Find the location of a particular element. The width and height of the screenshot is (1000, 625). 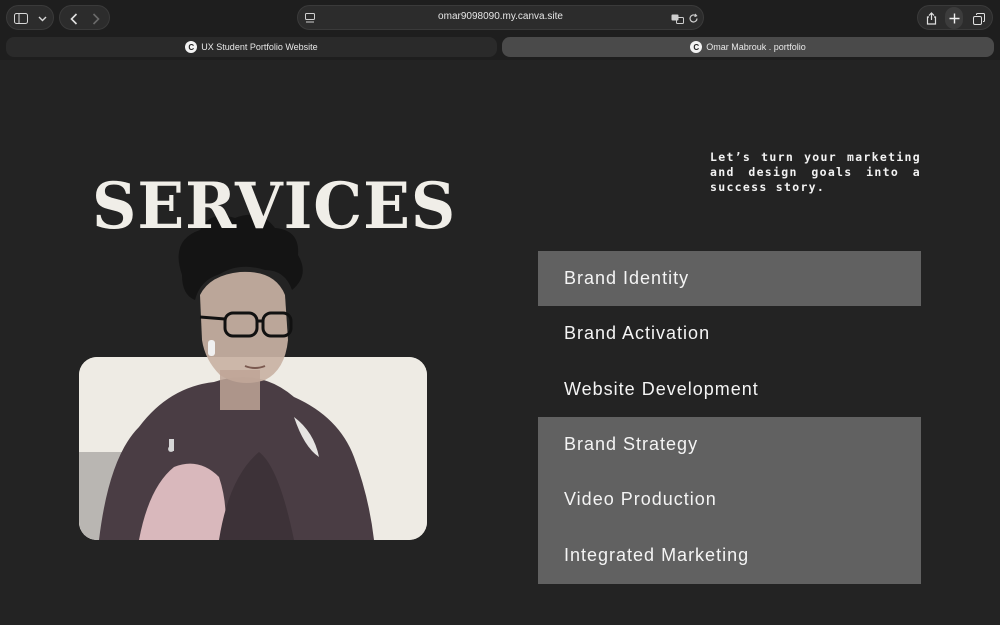

tab-omar-portfolio: C Omar Mabrouk . portfolio is located at coordinates (748, 47).